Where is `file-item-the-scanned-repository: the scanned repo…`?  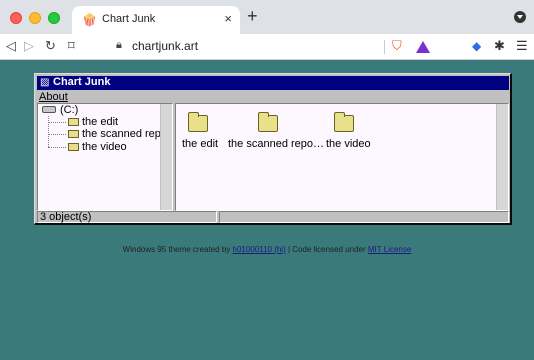
file-item-the-scanned-repository: the scanned repo… is located at coordinates (278, 134).